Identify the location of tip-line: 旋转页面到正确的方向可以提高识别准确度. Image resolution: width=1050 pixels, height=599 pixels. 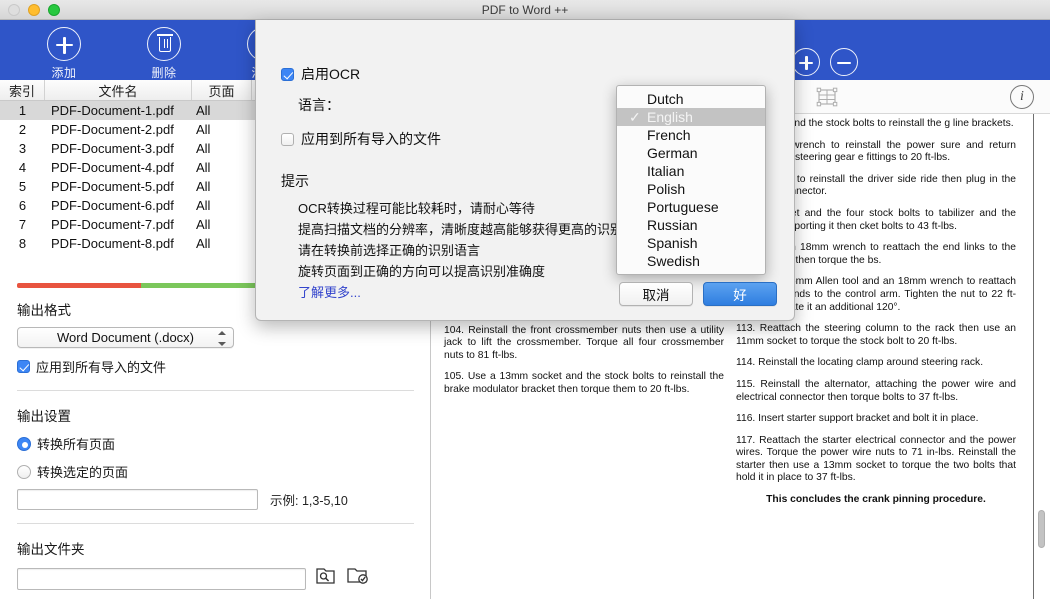
(422, 271).